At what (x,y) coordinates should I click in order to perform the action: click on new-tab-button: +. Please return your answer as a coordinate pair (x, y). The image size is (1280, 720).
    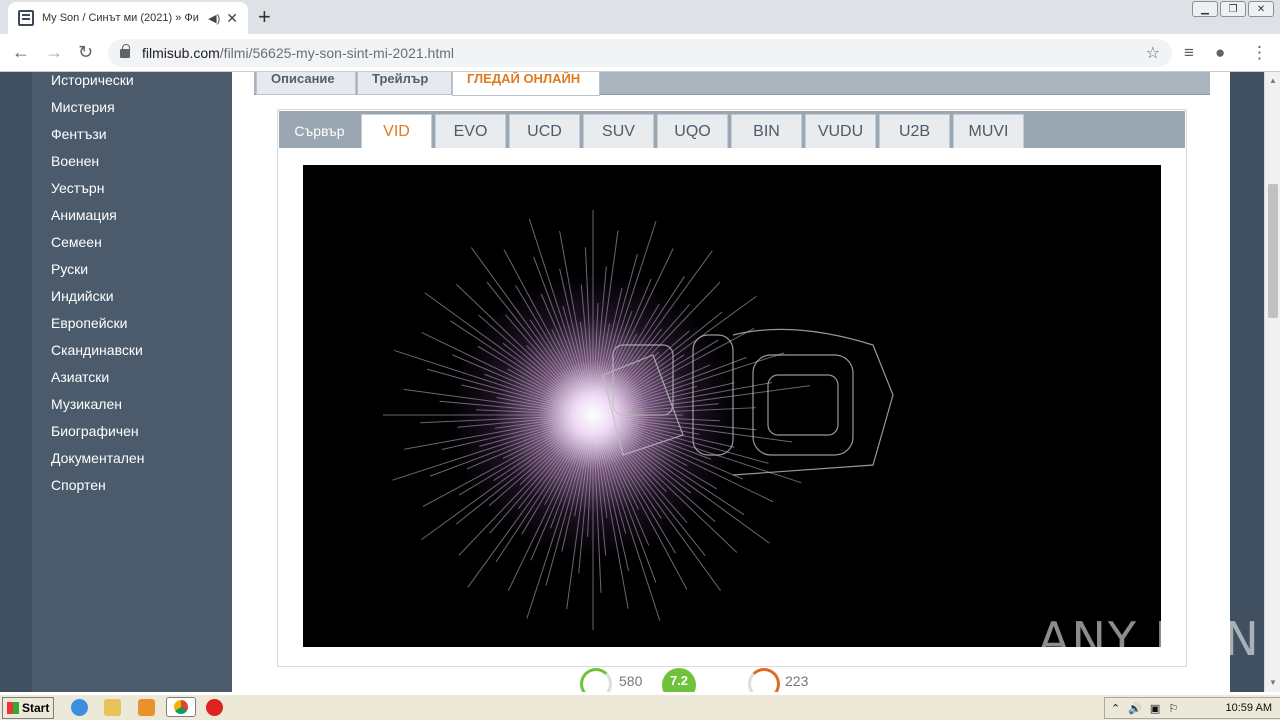
    Looking at the image, I should click on (264, 17).